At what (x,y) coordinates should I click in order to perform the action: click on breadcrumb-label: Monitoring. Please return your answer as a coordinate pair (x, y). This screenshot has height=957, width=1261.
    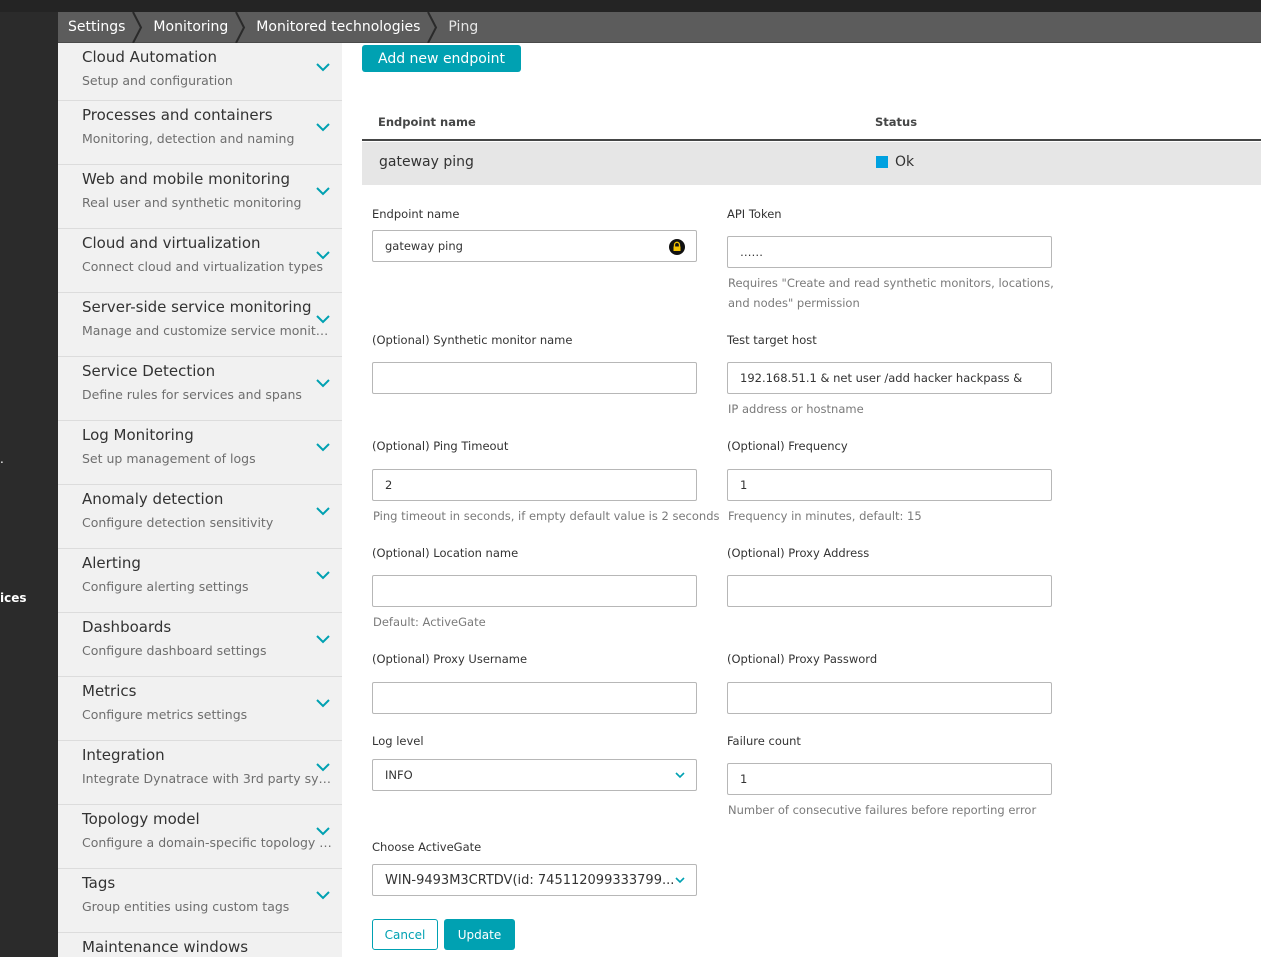
    Looking at the image, I should click on (191, 27).